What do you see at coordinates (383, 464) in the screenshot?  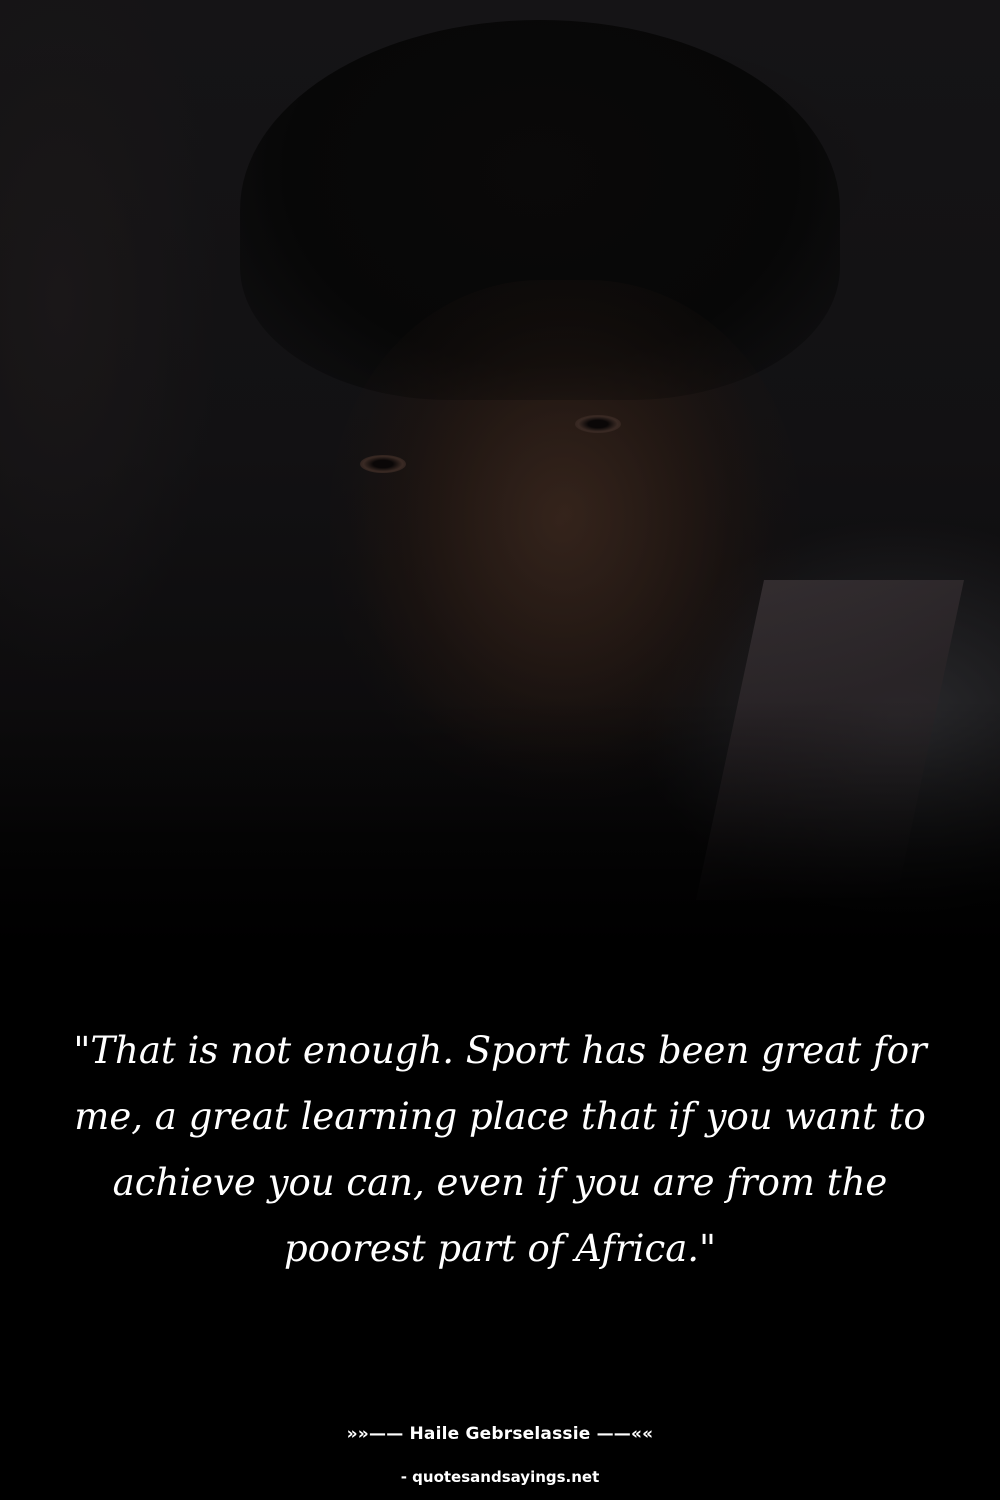 I see `portrait-left-eye` at bounding box center [383, 464].